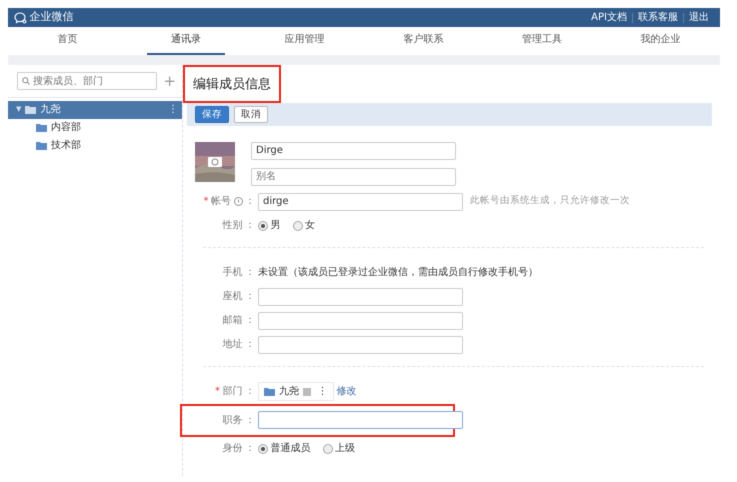 The height and width of the screenshot is (482, 737). What do you see at coordinates (698, 17) in the screenshot?
I see `header-link: 退出` at bounding box center [698, 17].